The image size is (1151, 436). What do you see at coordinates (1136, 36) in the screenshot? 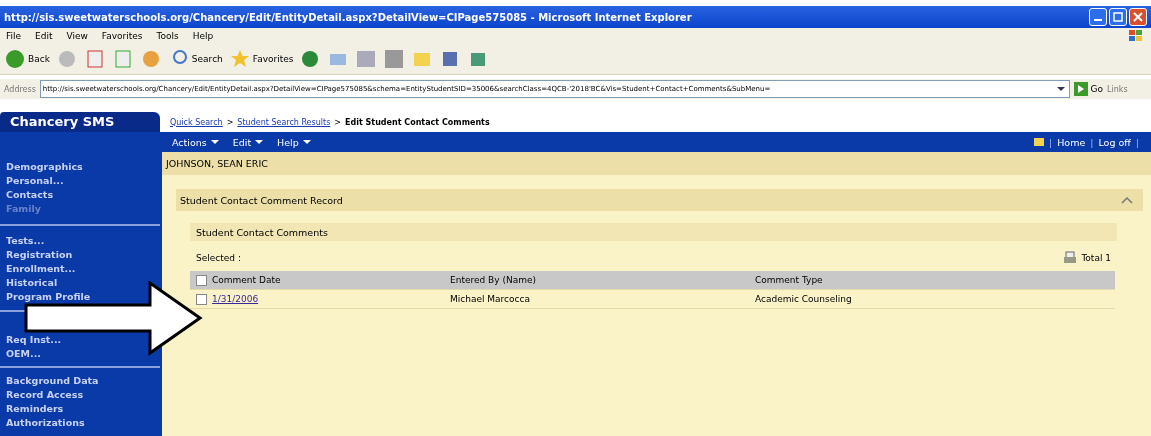
I see `windows-logo-icon` at bounding box center [1136, 36].